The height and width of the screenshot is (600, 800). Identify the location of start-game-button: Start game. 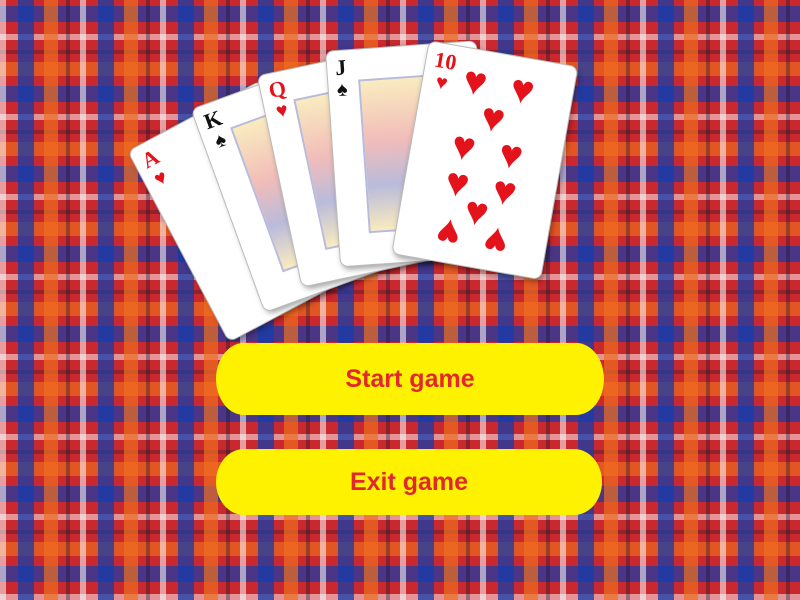
(410, 379).